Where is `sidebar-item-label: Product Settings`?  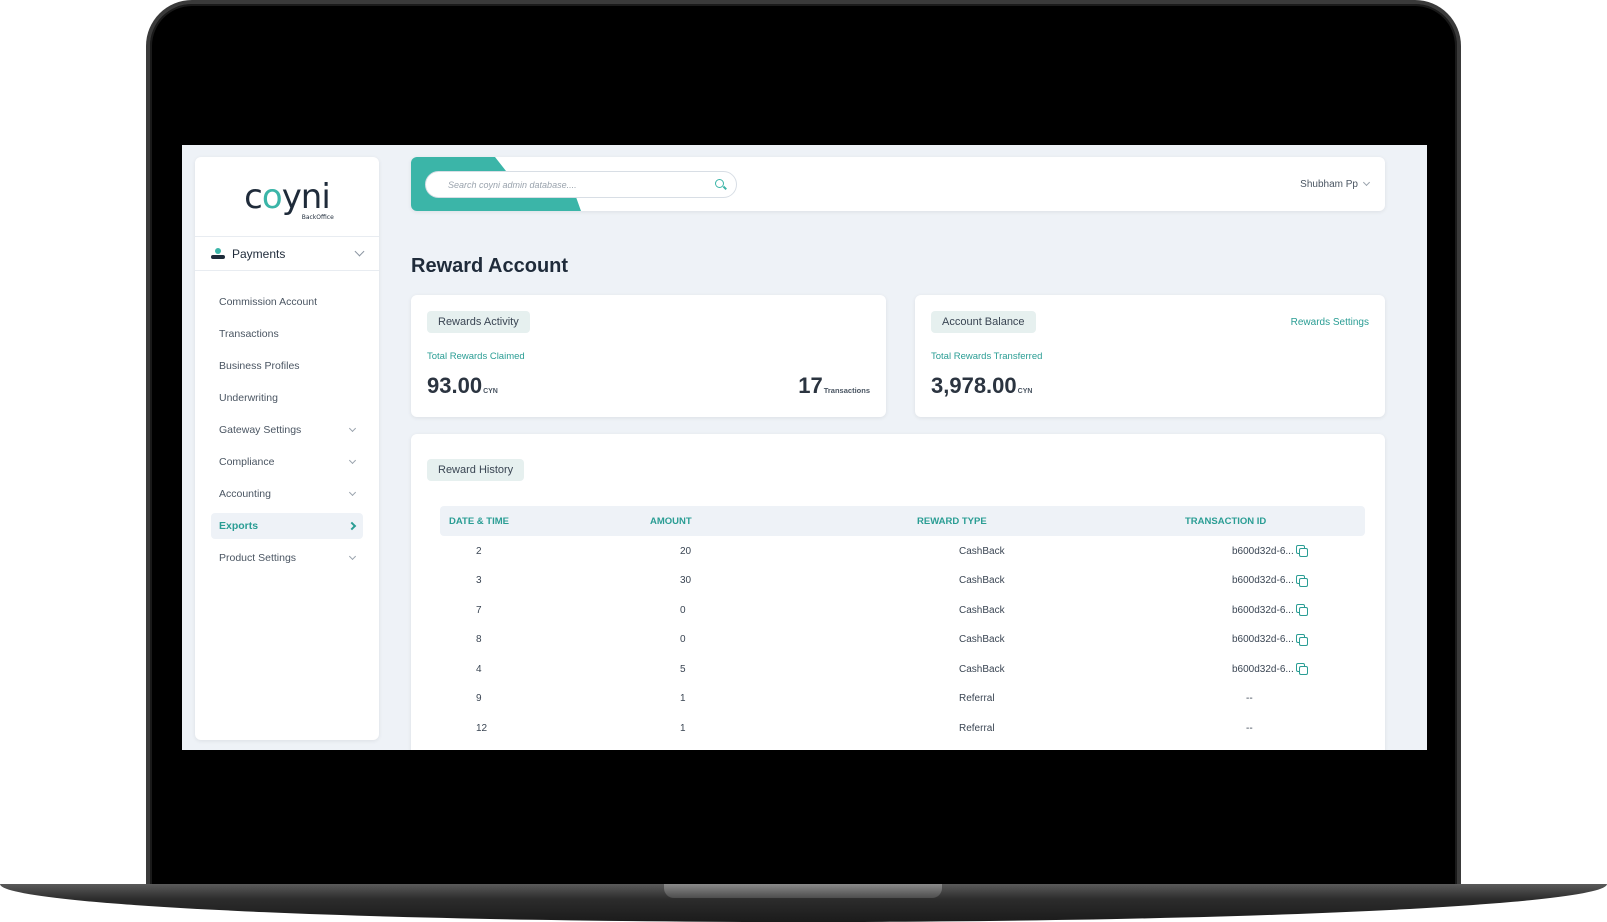
sidebar-item-label: Product Settings is located at coordinates (258, 558).